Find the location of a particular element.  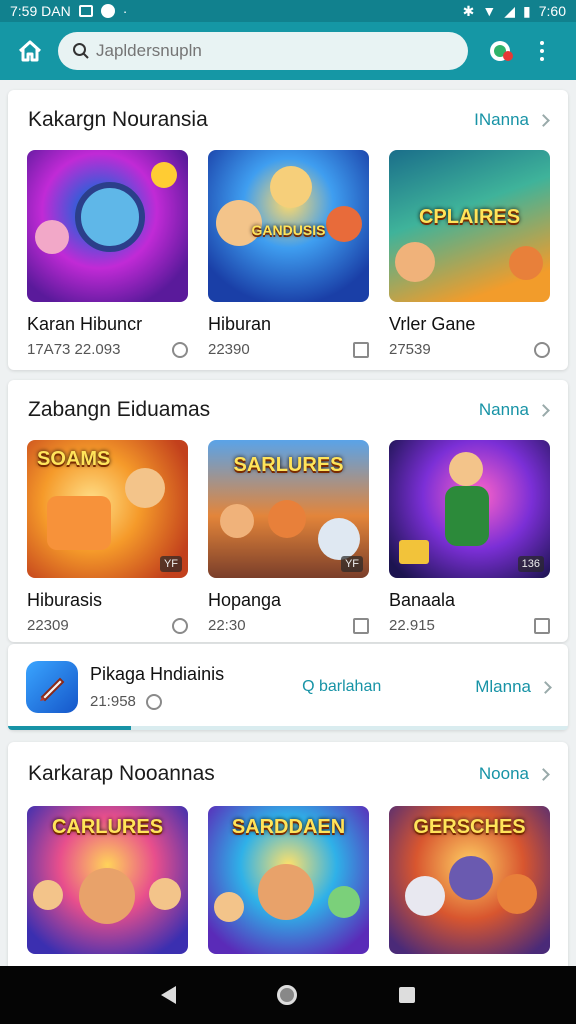

save-icon is located at coordinates (361, 349).